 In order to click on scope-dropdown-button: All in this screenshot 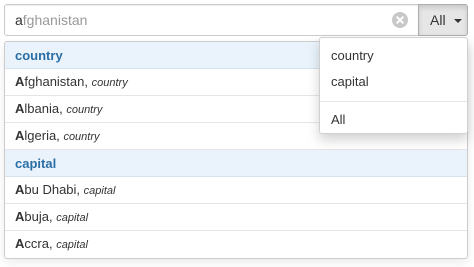, I will do `click(443, 20)`.